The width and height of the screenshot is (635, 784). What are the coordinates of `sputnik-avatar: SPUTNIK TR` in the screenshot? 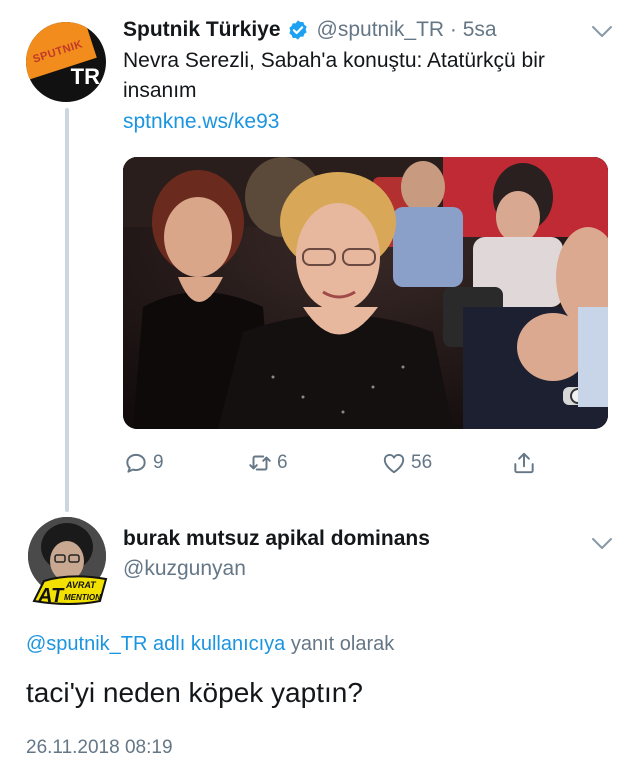 It's located at (66, 62).